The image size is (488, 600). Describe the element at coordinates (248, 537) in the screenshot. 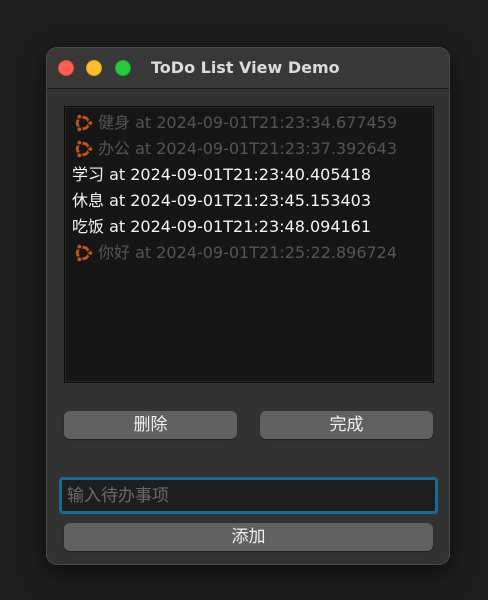

I see `add-button: 添加` at that location.